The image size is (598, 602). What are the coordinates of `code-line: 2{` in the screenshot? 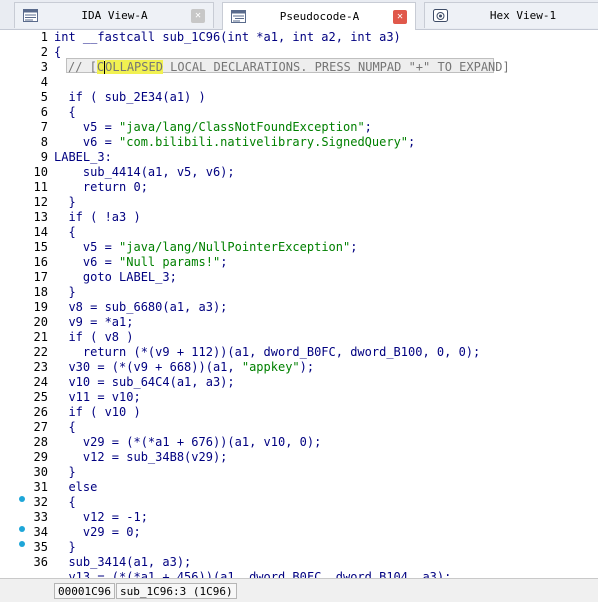 It's located at (299, 52).